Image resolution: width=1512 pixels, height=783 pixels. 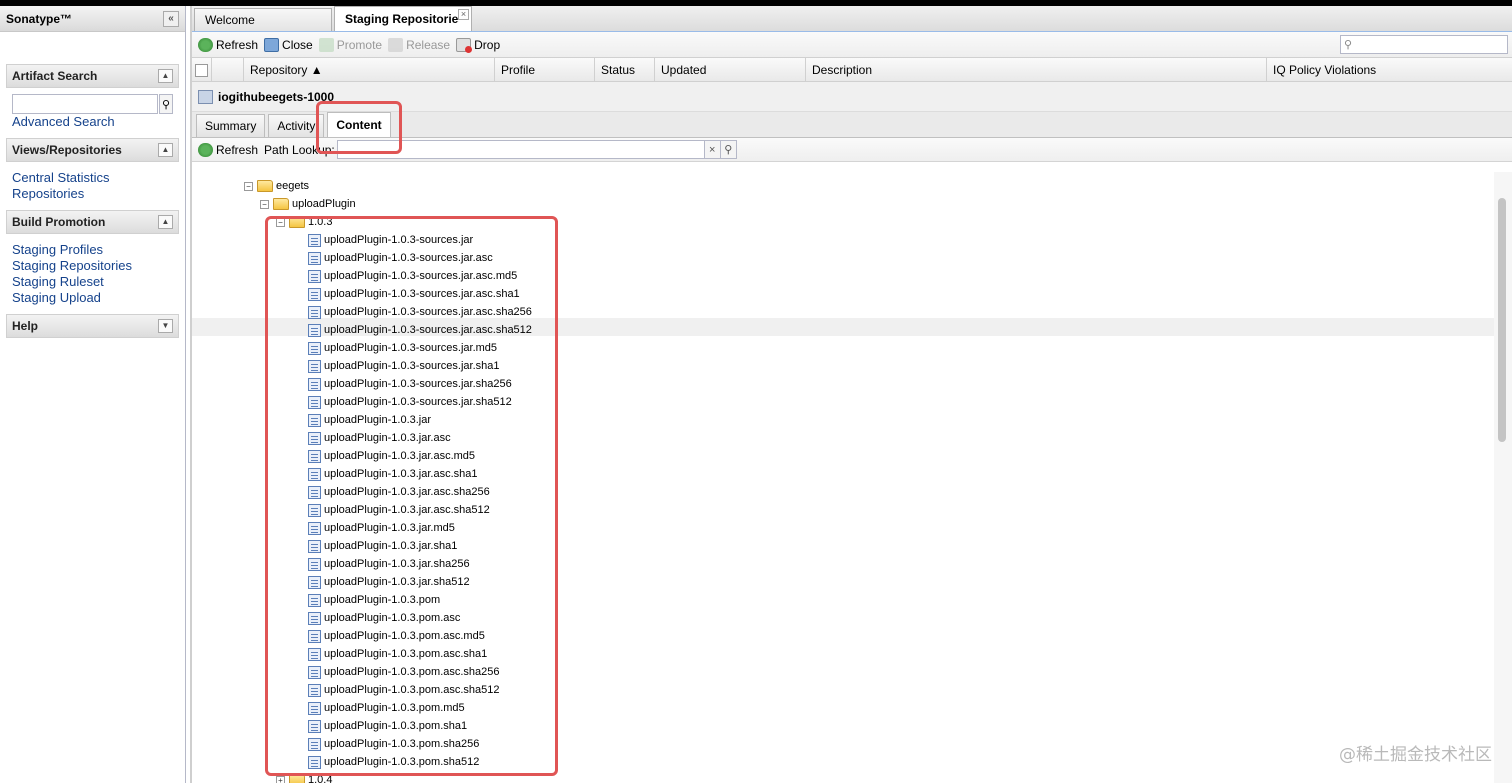 I want to click on build-promotion-title: Build Promotion, so click(x=59, y=222).